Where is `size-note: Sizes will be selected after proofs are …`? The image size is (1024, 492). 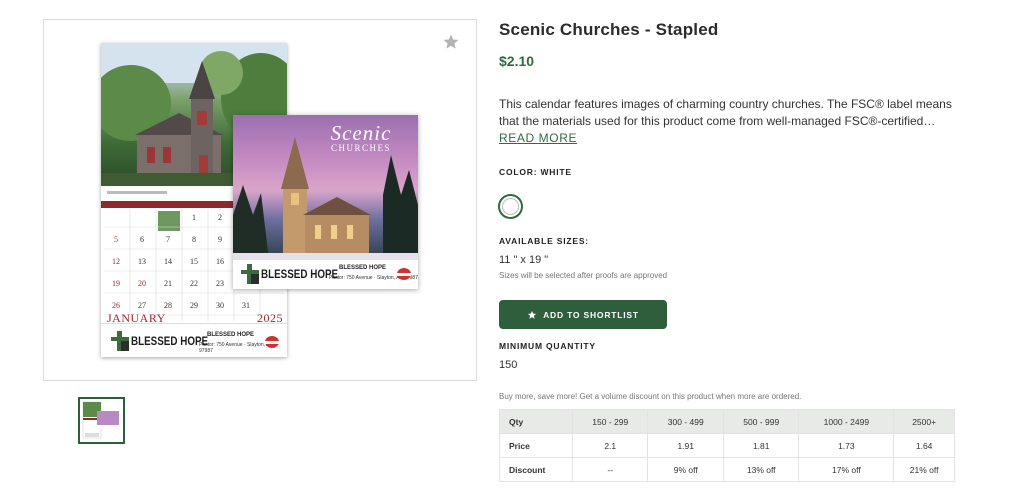
size-note: Sizes will be selected after proofs are … is located at coordinates (583, 275).